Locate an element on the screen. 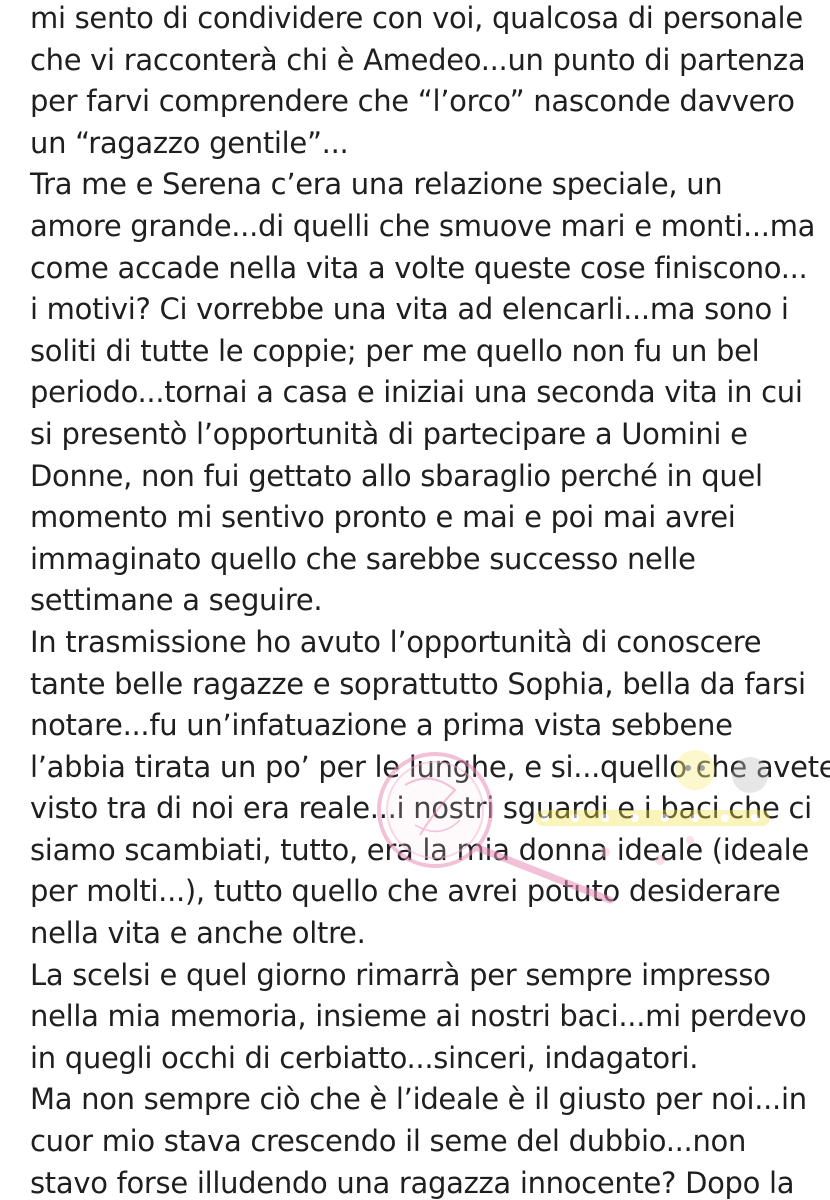  text-line: settimane a seguire. is located at coordinates (176, 600).